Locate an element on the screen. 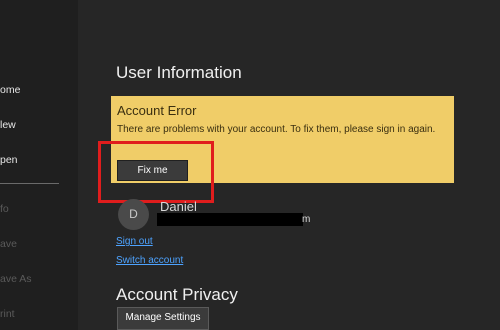  sidebar-item-home: ome is located at coordinates (10, 90).